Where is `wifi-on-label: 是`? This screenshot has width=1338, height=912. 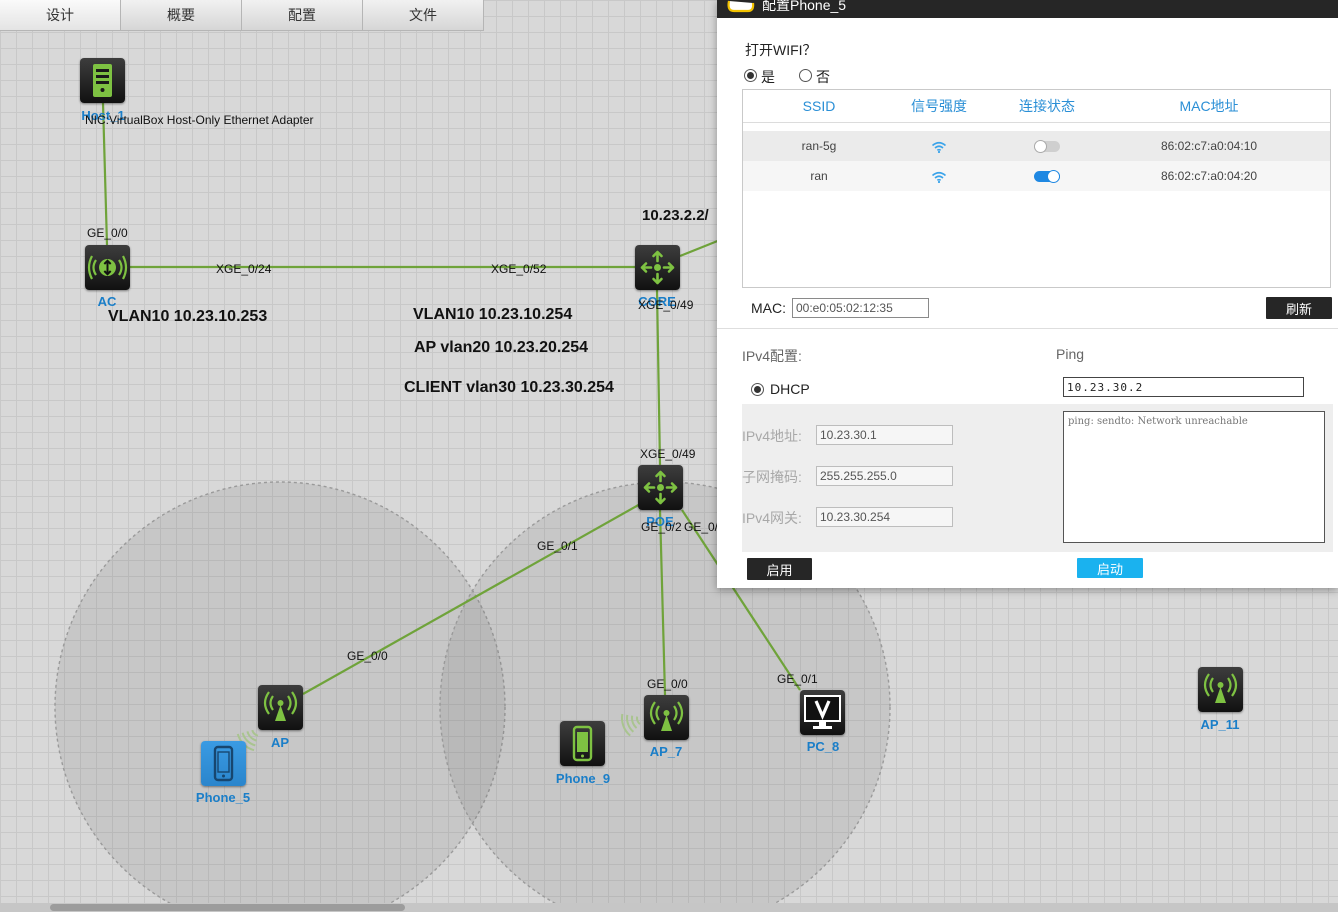 wifi-on-label: 是 is located at coordinates (768, 77).